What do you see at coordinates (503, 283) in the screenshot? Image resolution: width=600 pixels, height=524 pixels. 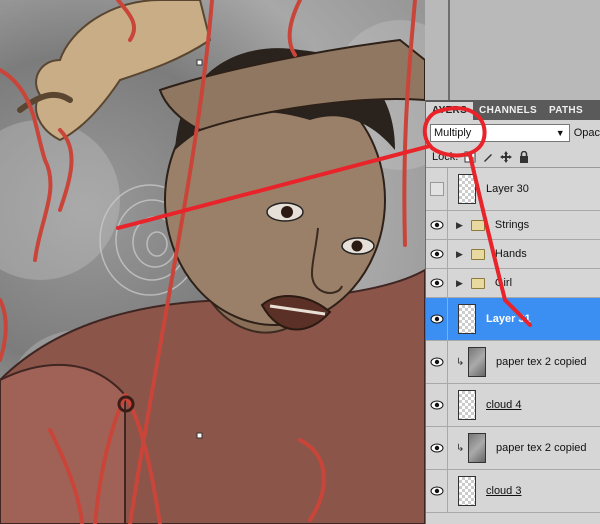 I see `layer-name: Girl` at bounding box center [503, 283].